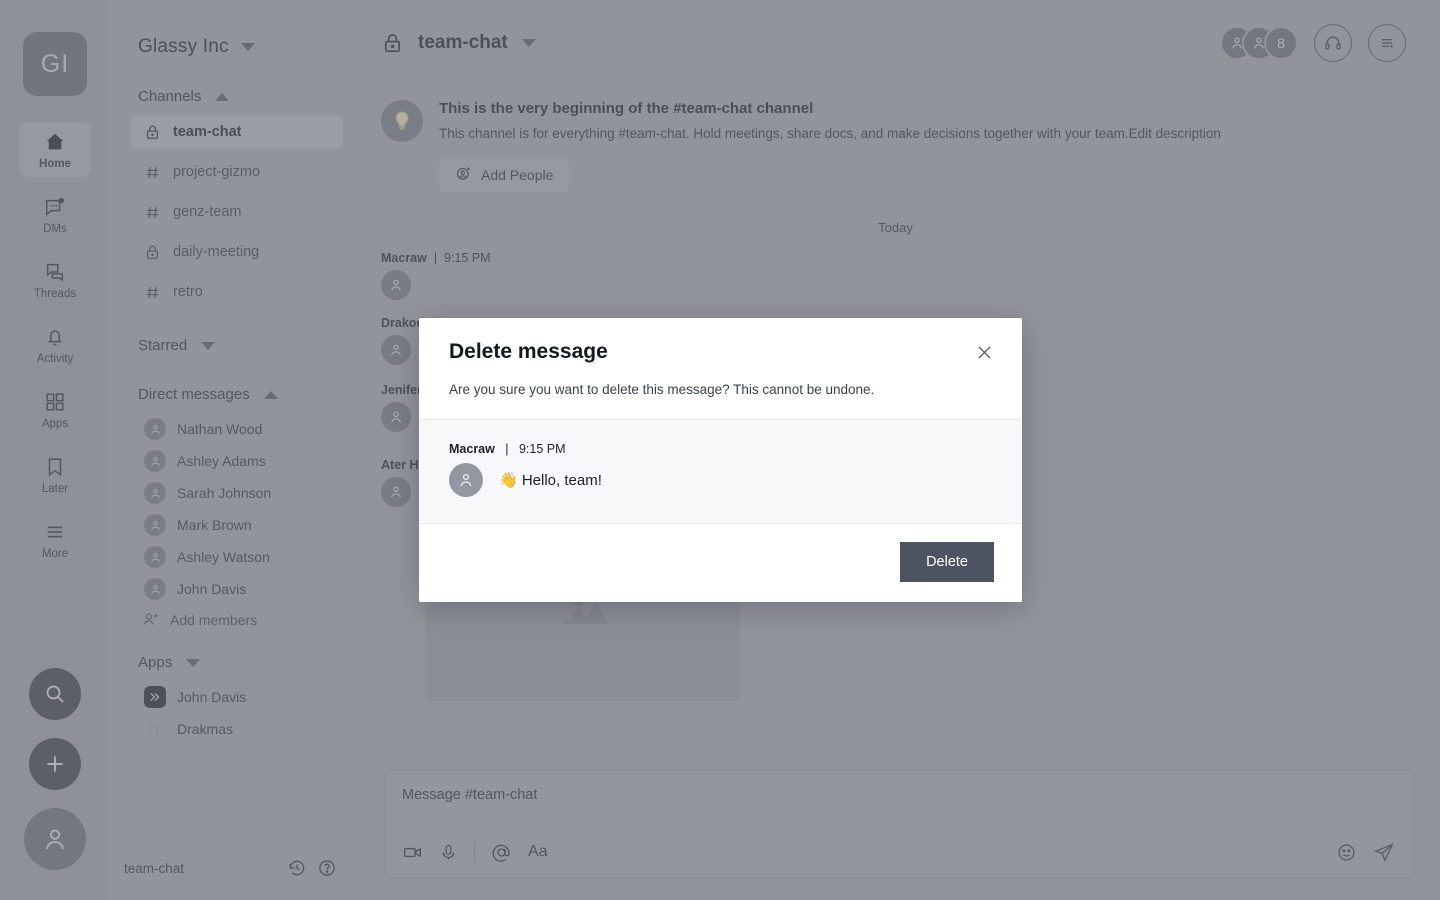 The height and width of the screenshot is (900, 1440). What do you see at coordinates (232, 868) in the screenshot?
I see `sidebar-footer: team-chat` at bounding box center [232, 868].